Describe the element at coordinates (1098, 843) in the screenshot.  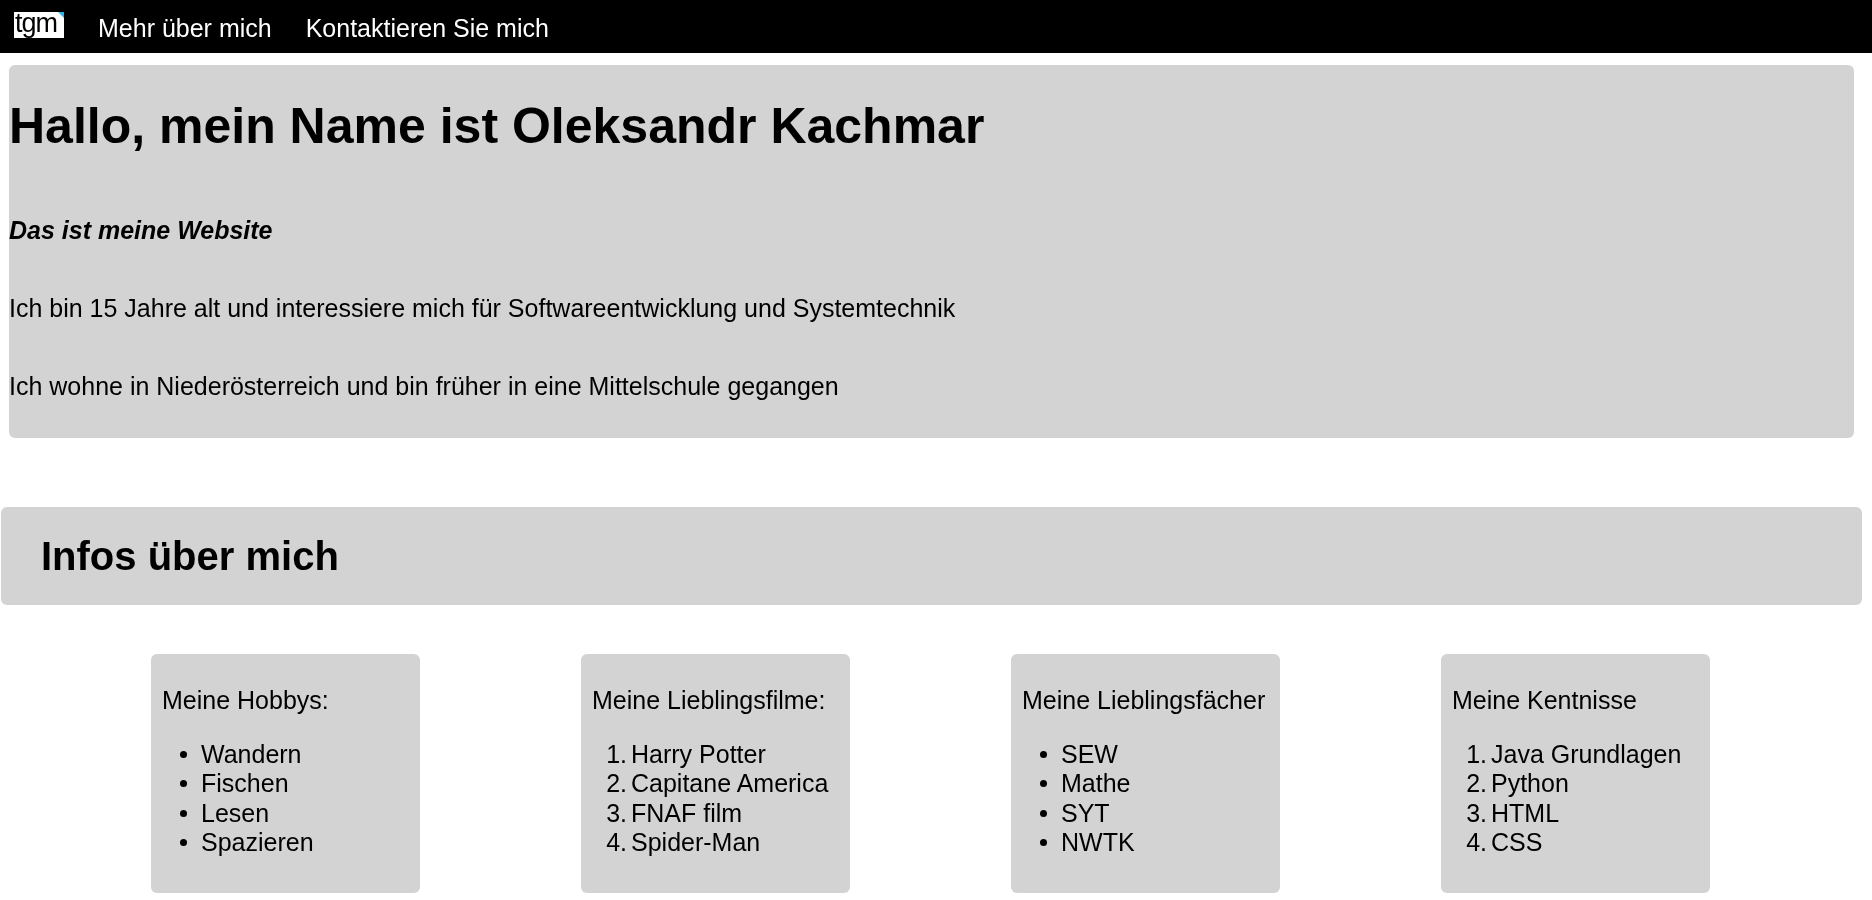
I see `list-item-text: NWTK` at that location.